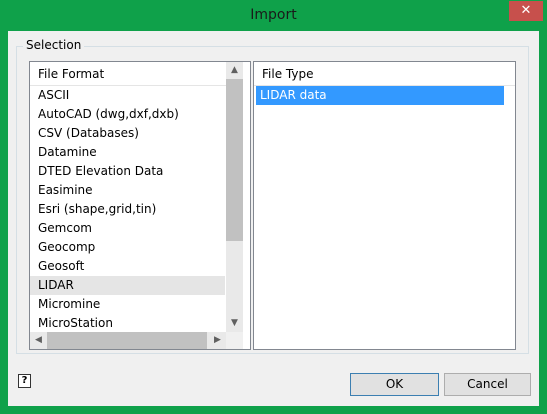  I want to click on list-item: Geosoft, so click(127, 266).